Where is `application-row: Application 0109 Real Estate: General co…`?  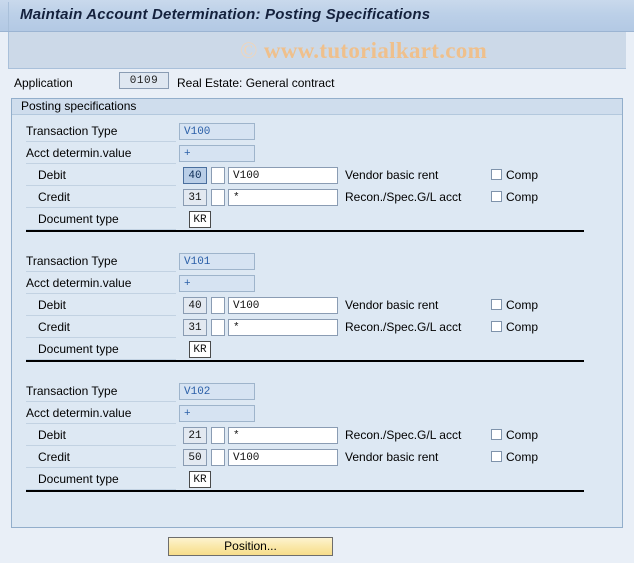 application-row: Application 0109 Real Estate: General co… is located at coordinates (317, 83).